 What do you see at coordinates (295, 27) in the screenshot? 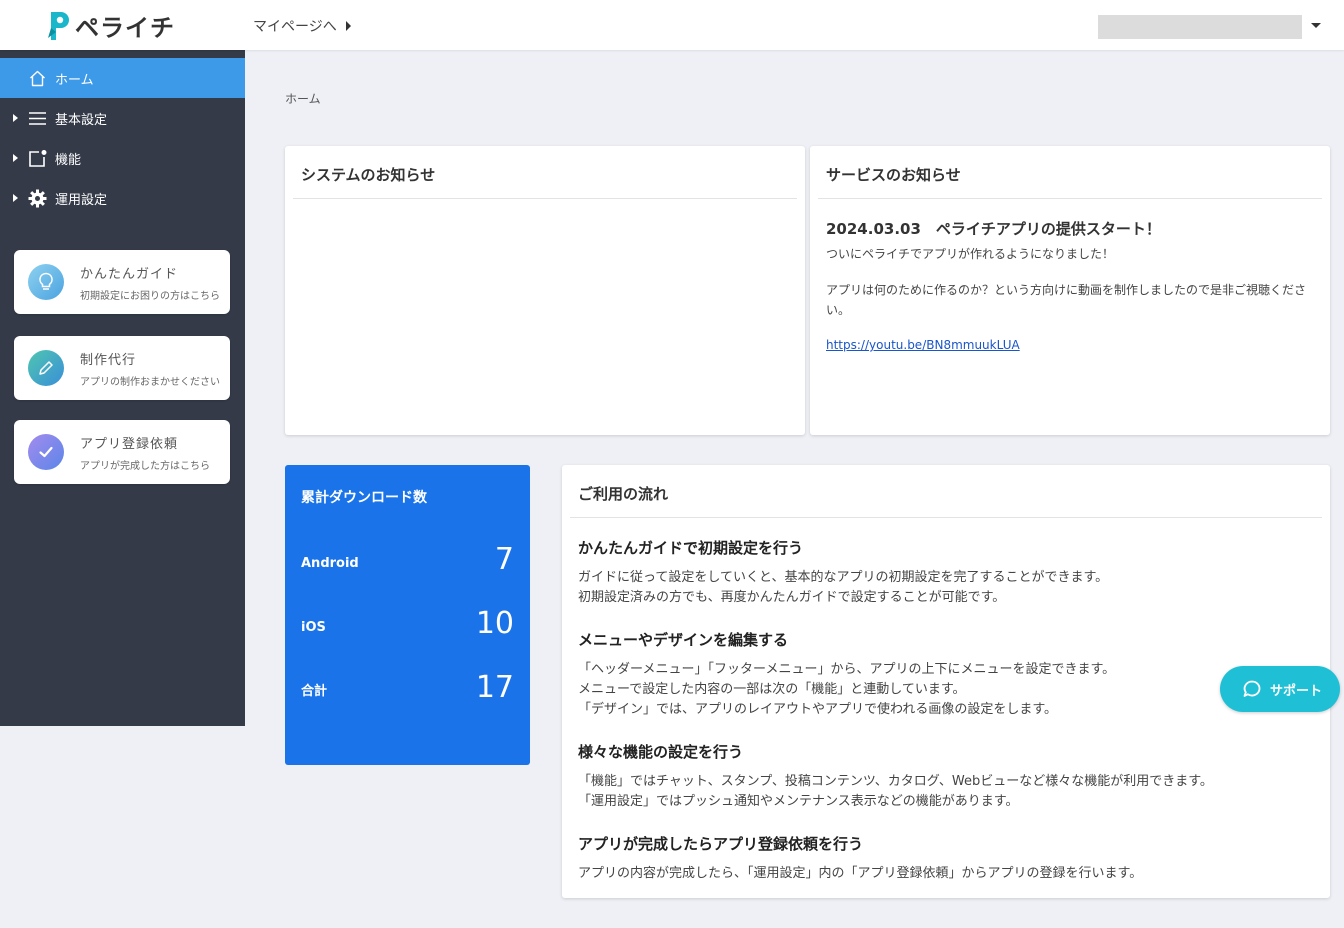
I see `mypage-link-label: マイページへ` at bounding box center [295, 27].